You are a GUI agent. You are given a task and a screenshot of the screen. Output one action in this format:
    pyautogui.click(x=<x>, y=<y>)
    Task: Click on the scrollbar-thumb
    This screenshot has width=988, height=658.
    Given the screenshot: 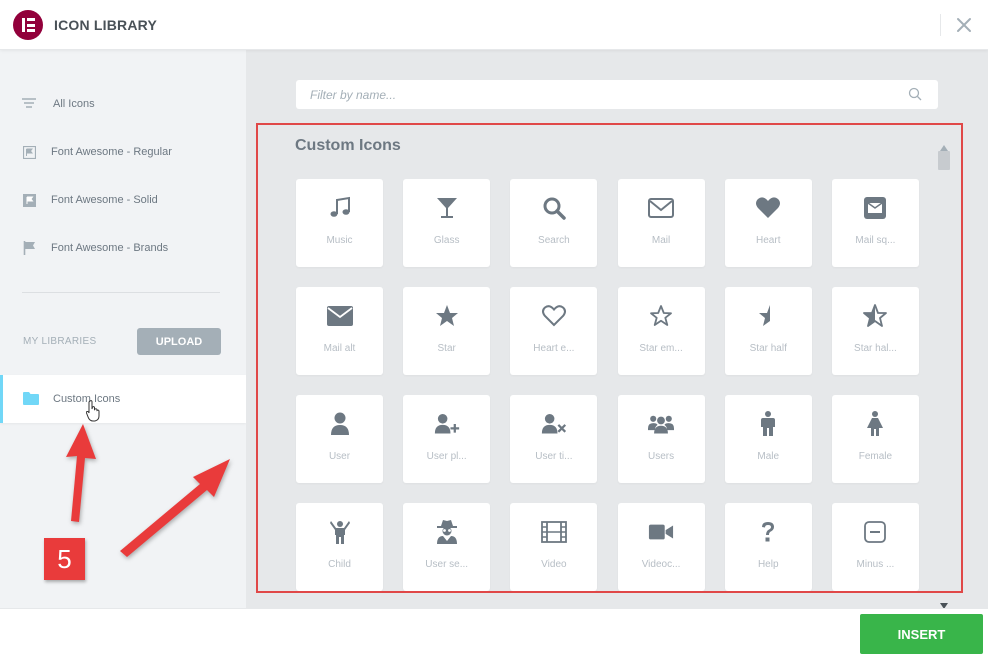 What is the action you would take?
    pyautogui.click(x=944, y=160)
    